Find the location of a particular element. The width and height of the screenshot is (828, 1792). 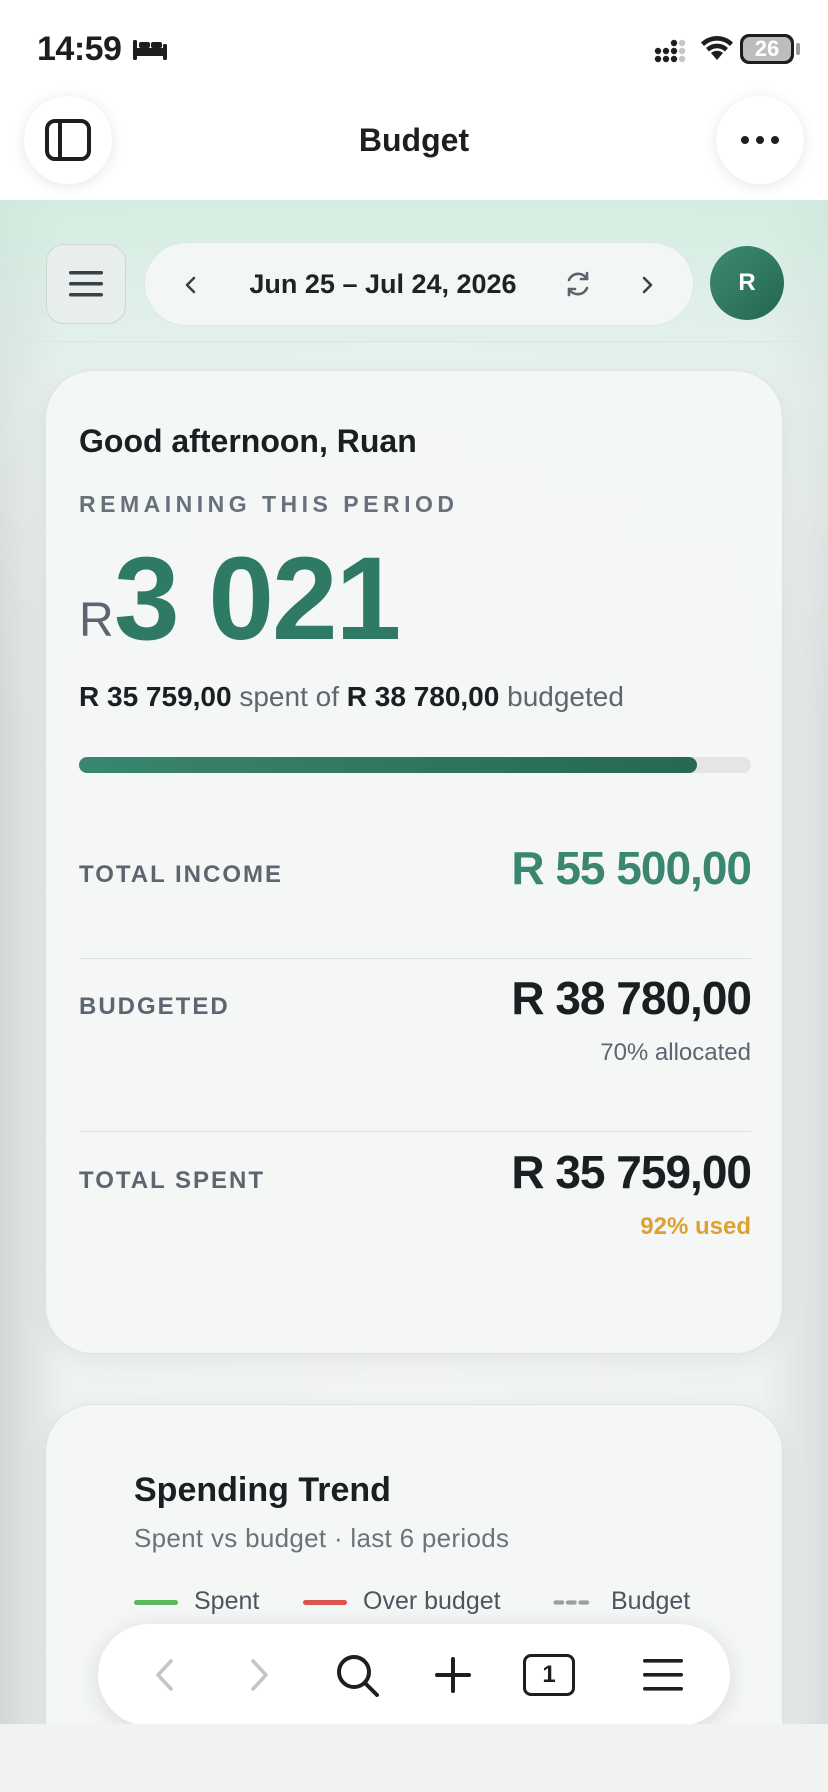

home-indicator-area is located at coordinates (414, 1758).